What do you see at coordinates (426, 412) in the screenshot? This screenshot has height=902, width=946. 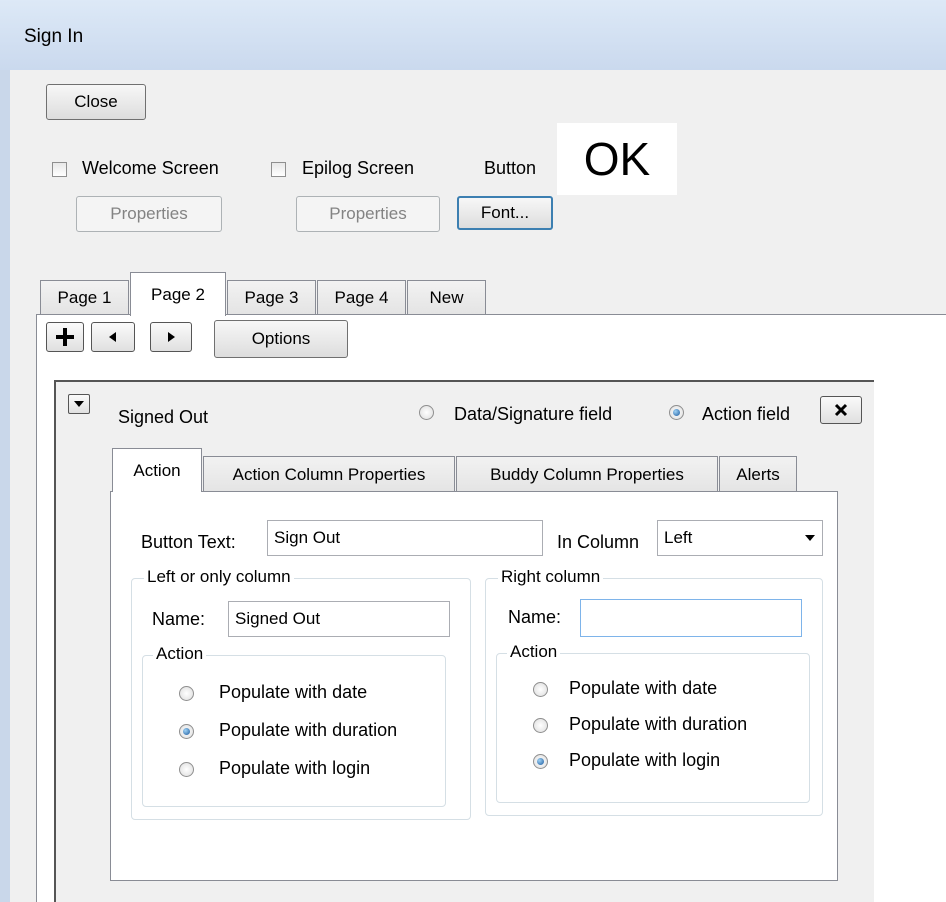 I see `data-signature-radio` at bounding box center [426, 412].